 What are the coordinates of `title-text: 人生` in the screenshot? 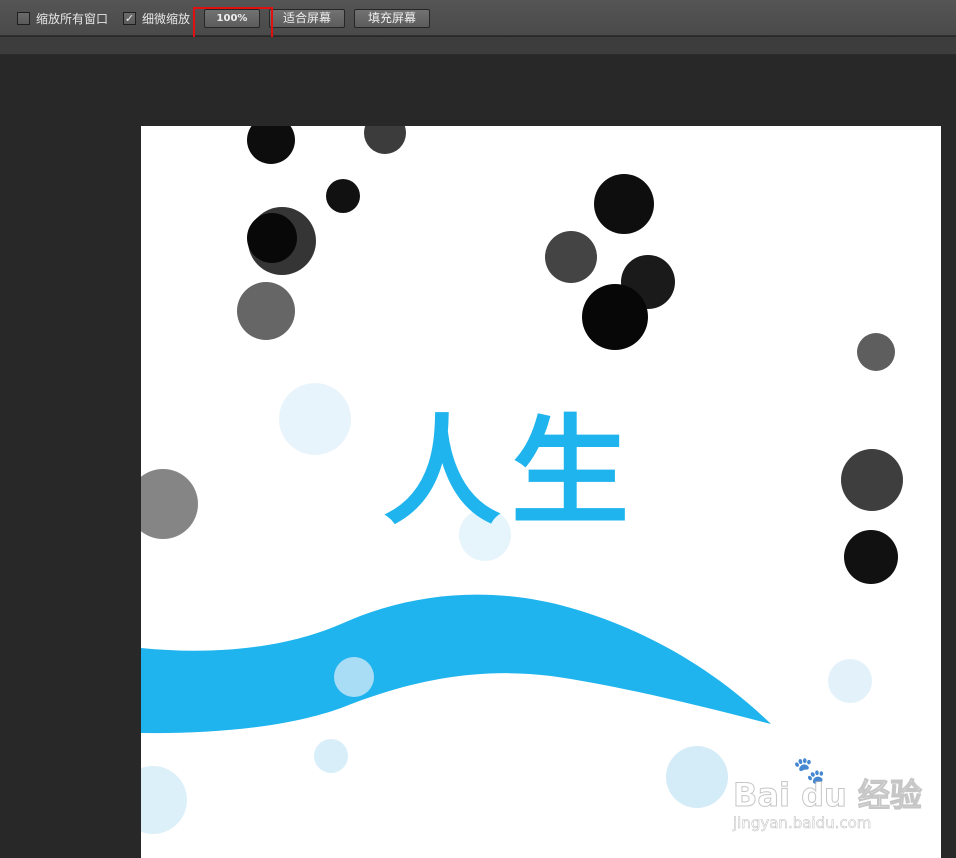 It's located at (511, 472).